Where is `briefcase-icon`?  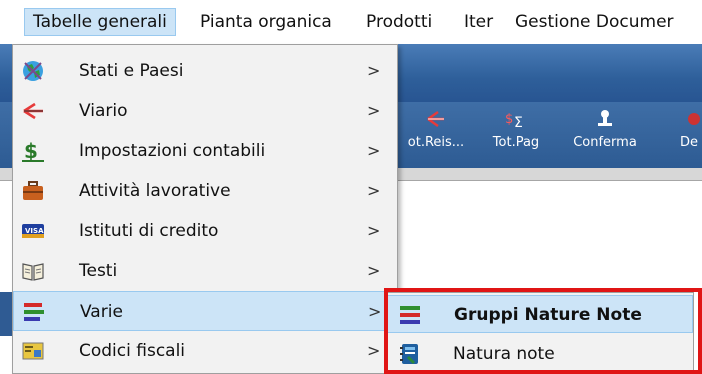
briefcase-icon is located at coordinates (33, 191).